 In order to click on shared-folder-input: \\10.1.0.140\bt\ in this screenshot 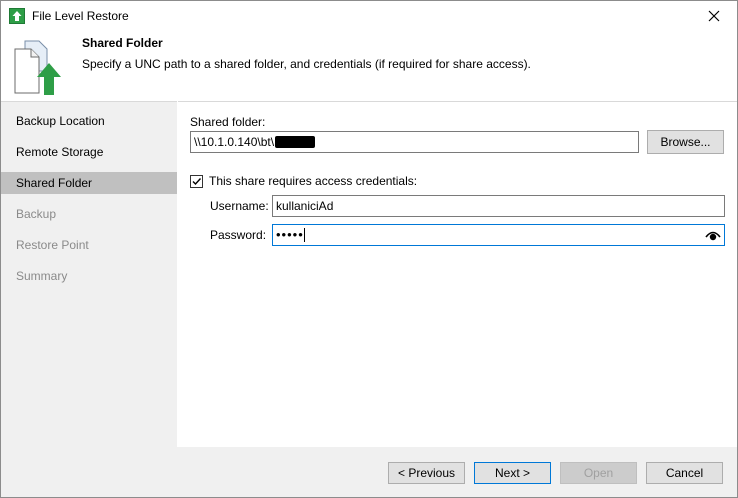, I will do `click(414, 142)`.